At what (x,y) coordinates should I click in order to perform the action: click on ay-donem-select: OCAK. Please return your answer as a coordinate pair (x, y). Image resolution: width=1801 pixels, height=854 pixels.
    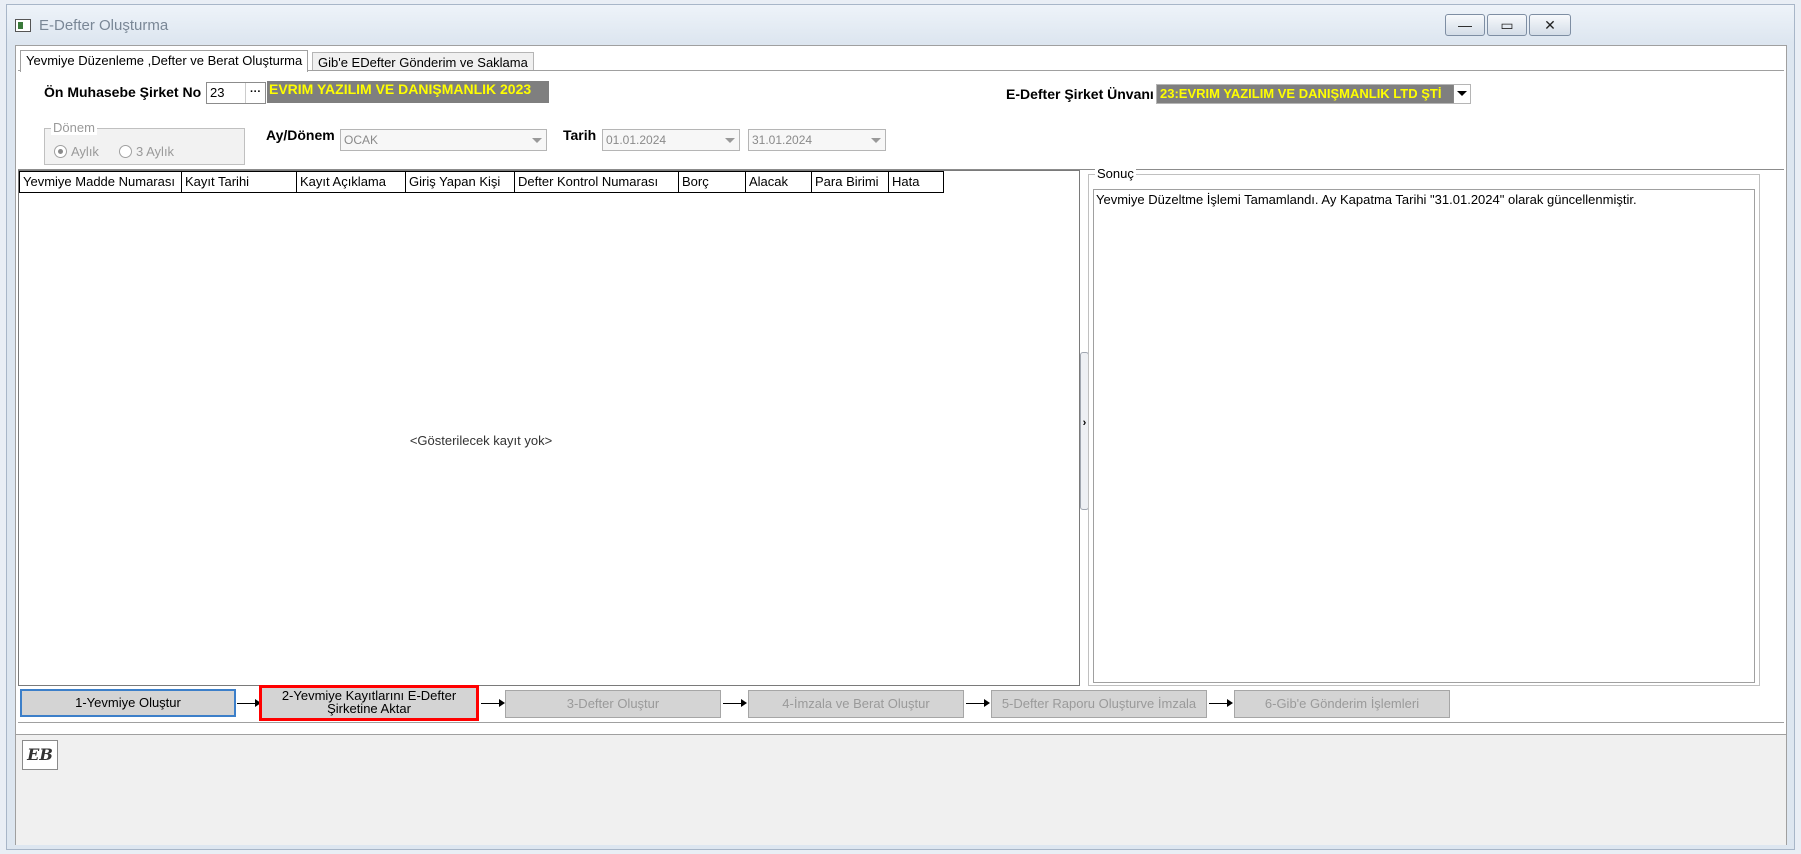
    Looking at the image, I should click on (443, 140).